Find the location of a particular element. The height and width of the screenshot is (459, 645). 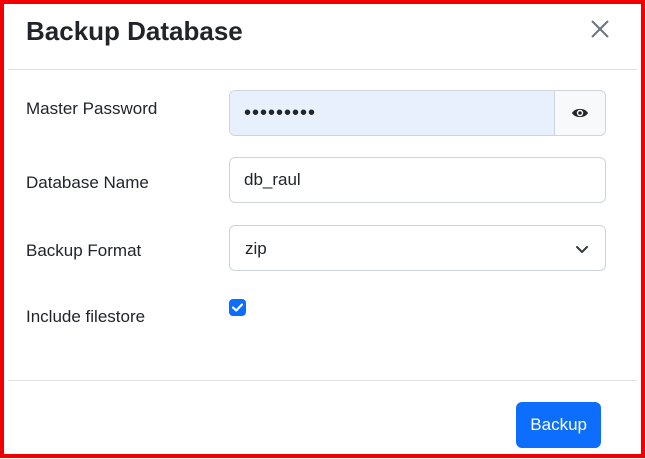

include-filestore-label: Include filestore is located at coordinates (86, 316).